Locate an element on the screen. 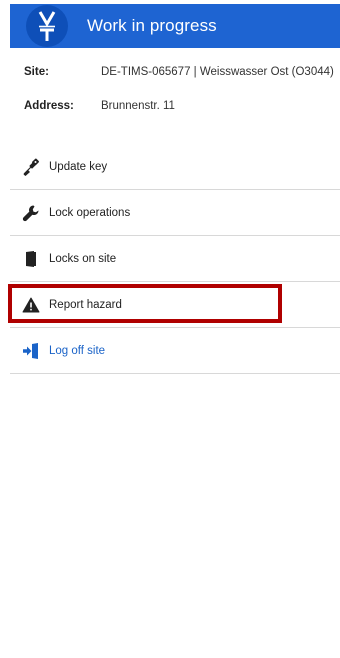 The height and width of the screenshot is (658, 340). menu-item-label: Update key is located at coordinates (78, 166).